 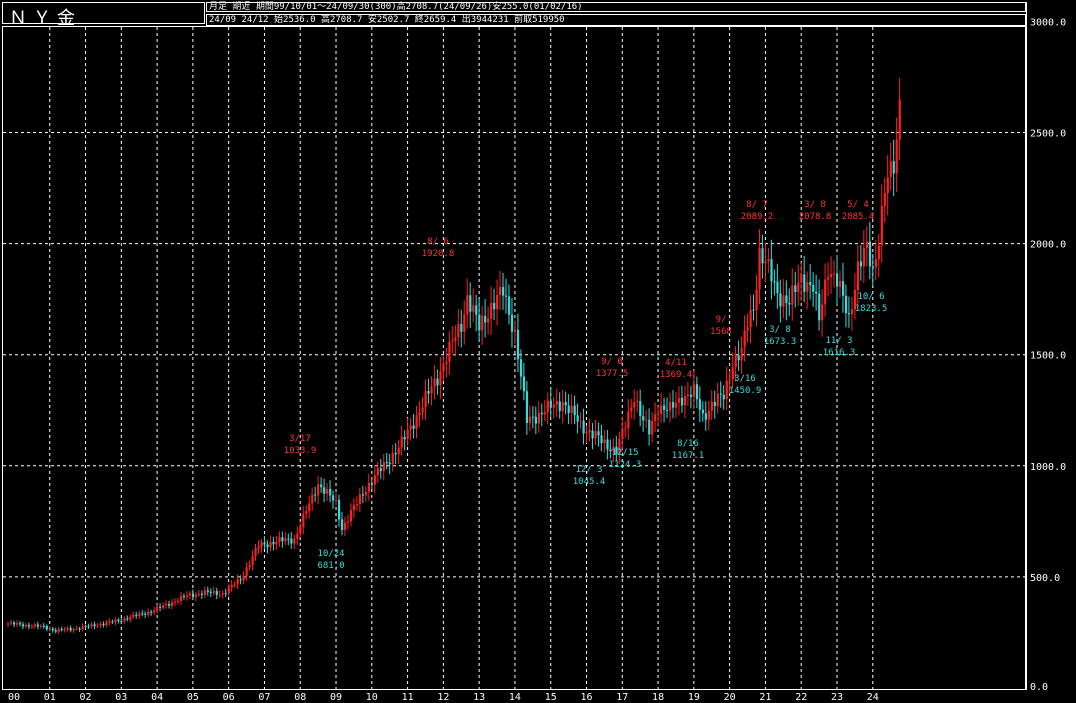 I want to click on y-tick-label: 3000.0, so click(x=1048, y=22).